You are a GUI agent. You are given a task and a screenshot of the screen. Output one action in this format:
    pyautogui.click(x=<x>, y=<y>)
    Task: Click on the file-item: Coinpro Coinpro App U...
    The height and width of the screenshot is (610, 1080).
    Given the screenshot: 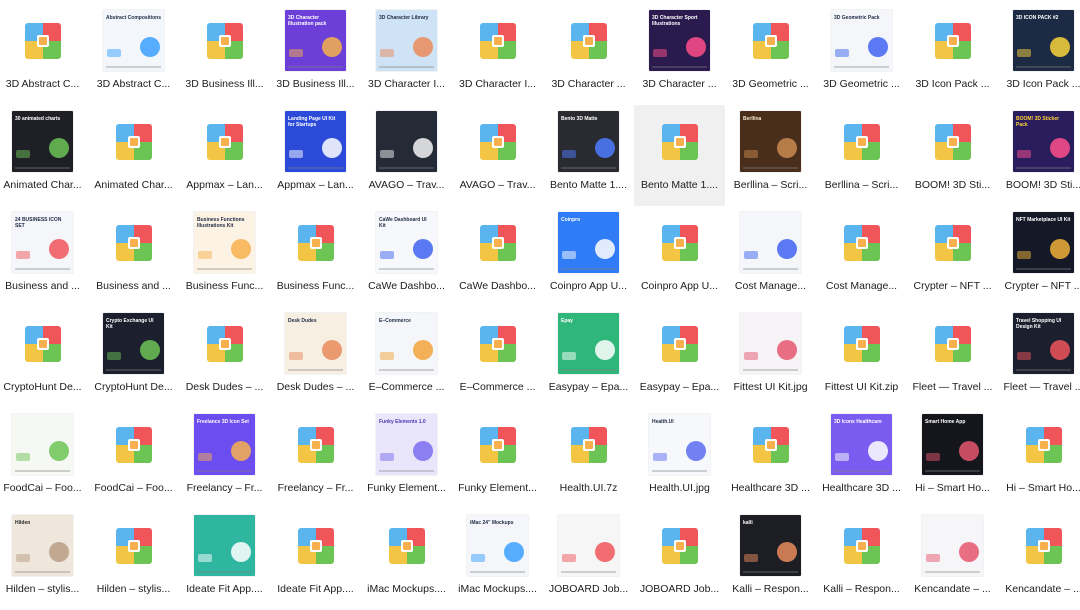 What is the action you would take?
    pyautogui.click(x=588, y=256)
    